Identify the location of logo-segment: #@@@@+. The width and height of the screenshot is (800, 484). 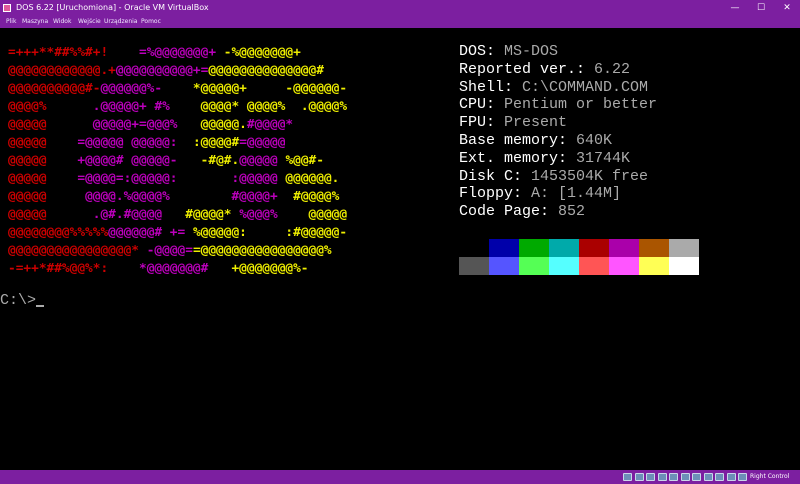
(254, 196).